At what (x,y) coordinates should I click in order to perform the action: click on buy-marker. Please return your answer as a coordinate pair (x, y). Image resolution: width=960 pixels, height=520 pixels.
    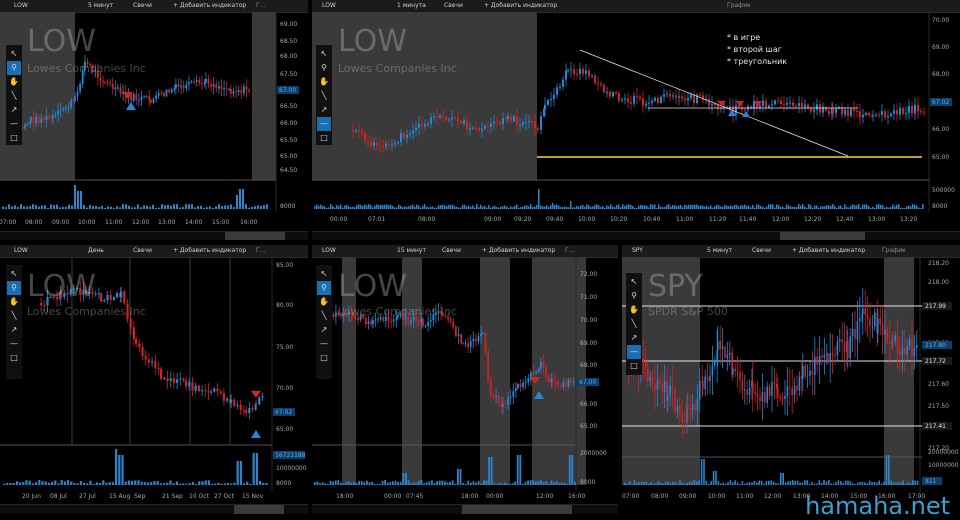
    Looking at the image, I should click on (131, 106).